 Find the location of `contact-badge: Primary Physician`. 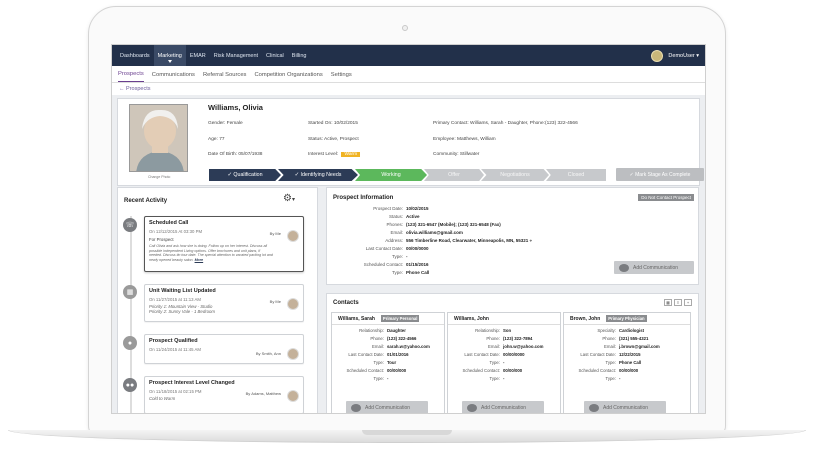

contact-badge: Primary Physician is located at coordinates (626, 318).